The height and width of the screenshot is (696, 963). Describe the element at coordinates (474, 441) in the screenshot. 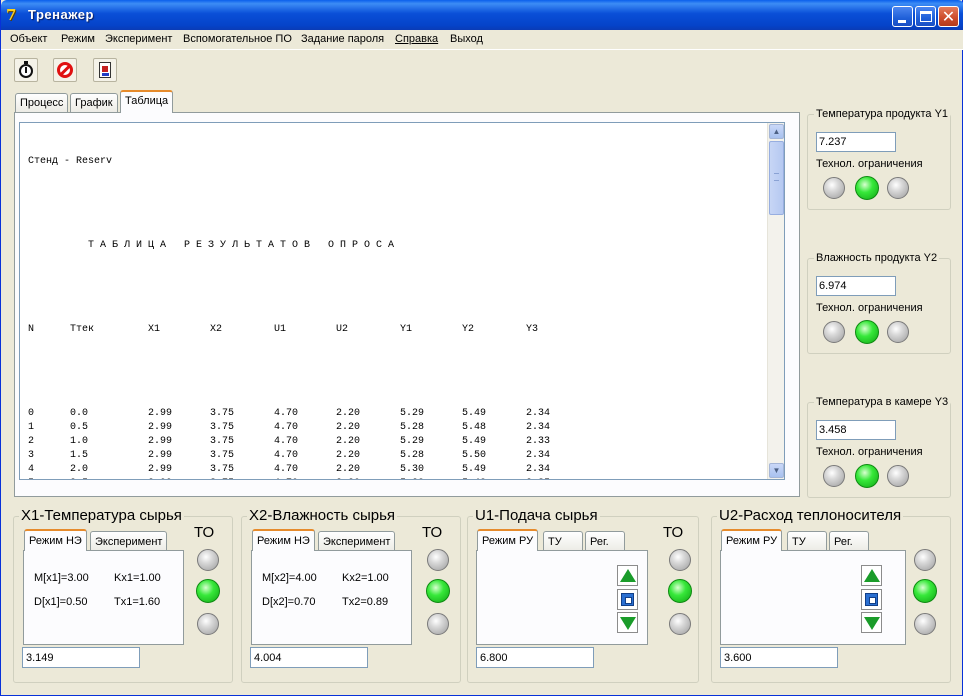

I see `table-cell: 5.49` at that location.